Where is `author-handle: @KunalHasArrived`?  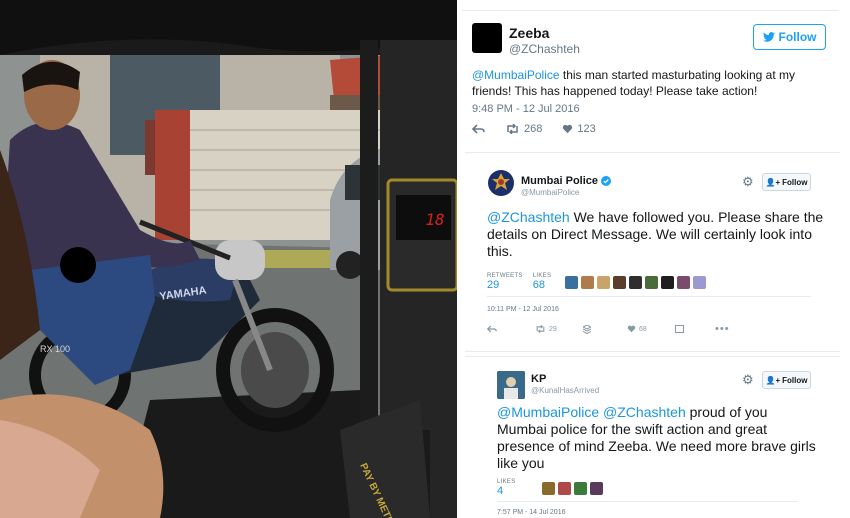 author-handle: @KunalHasArrived is located at coordinates (565, 390).